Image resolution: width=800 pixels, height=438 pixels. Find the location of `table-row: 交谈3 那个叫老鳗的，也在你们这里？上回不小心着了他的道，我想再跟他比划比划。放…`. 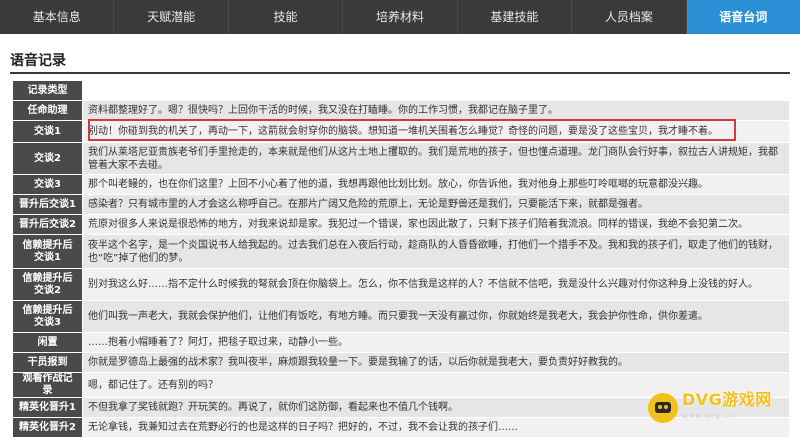

table-row: 交谈3 那个叫老鳗的，也在你们这里？上回不小心着了他的道，我想再跟他比划比划。放… is located at coordinates (401, 184).